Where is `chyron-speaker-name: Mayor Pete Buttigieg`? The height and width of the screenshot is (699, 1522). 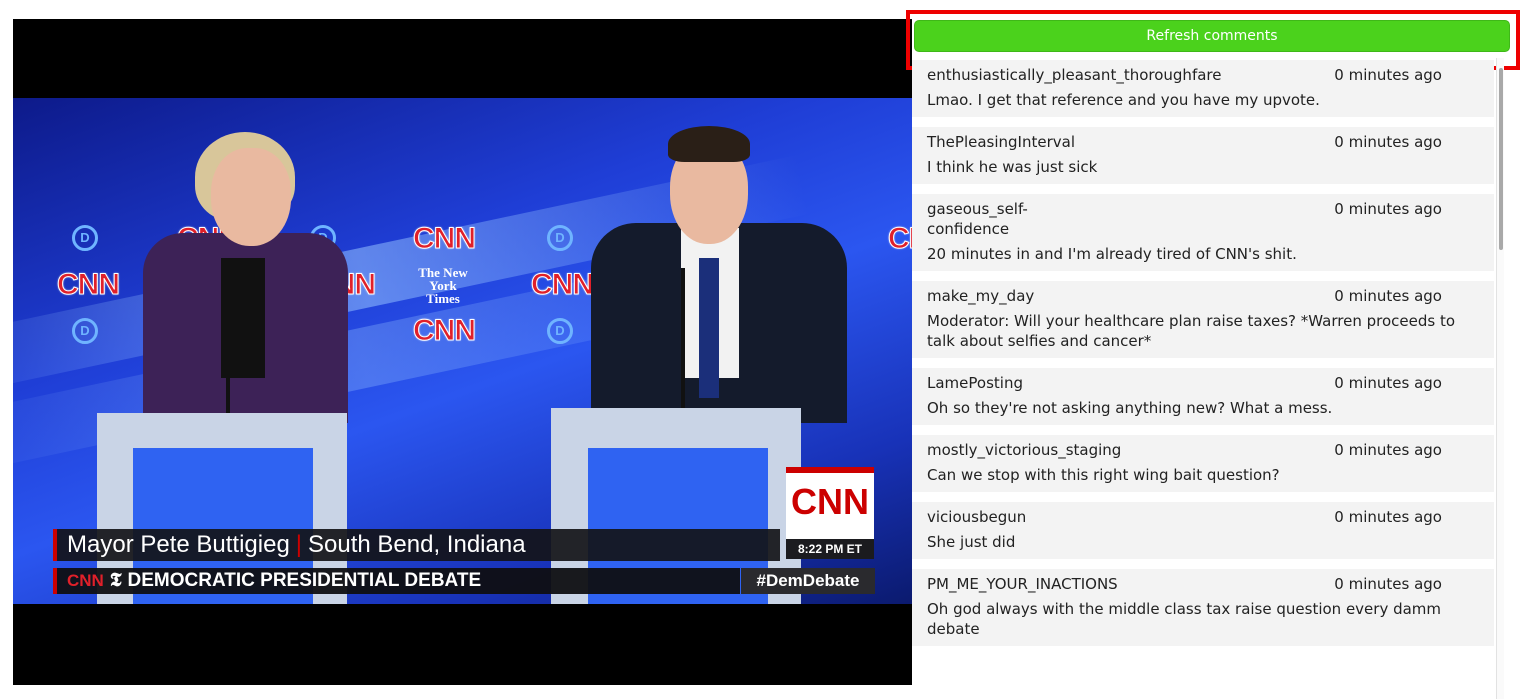 chyron-speaker-name: Mayor Pete Buttigieg is located at coordinates (178, 544).